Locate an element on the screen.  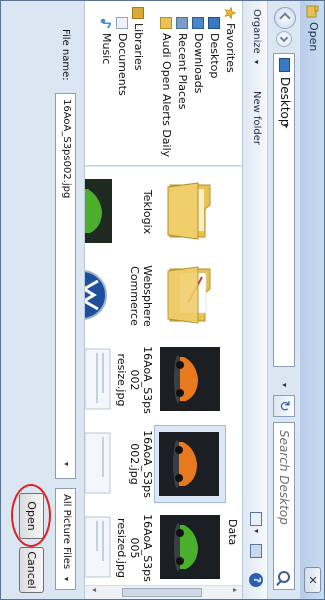
address-bar: Desktop ▸ is located at coordinates (284, 210).